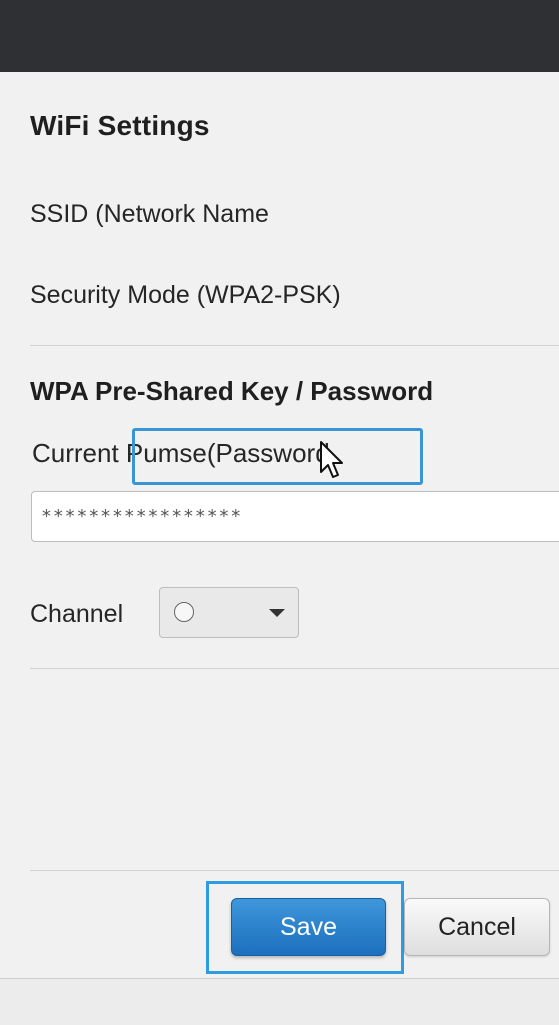 This screenshot has height=1025, width=559. What do you see at coordinates (79, 453) in the screenshot?
I see `current-label-prefix: Current` at bounding box center [79, 453].